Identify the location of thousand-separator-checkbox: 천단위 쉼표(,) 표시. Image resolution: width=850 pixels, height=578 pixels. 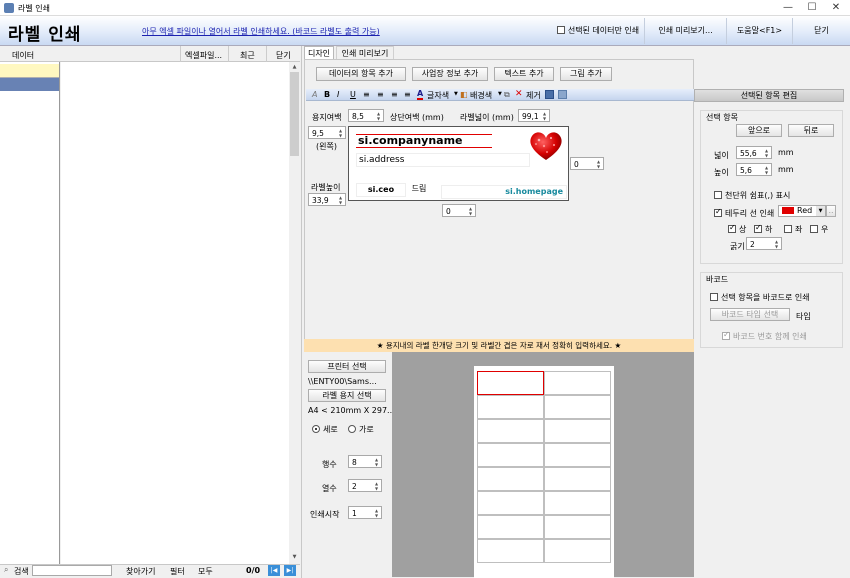
(752, 195).